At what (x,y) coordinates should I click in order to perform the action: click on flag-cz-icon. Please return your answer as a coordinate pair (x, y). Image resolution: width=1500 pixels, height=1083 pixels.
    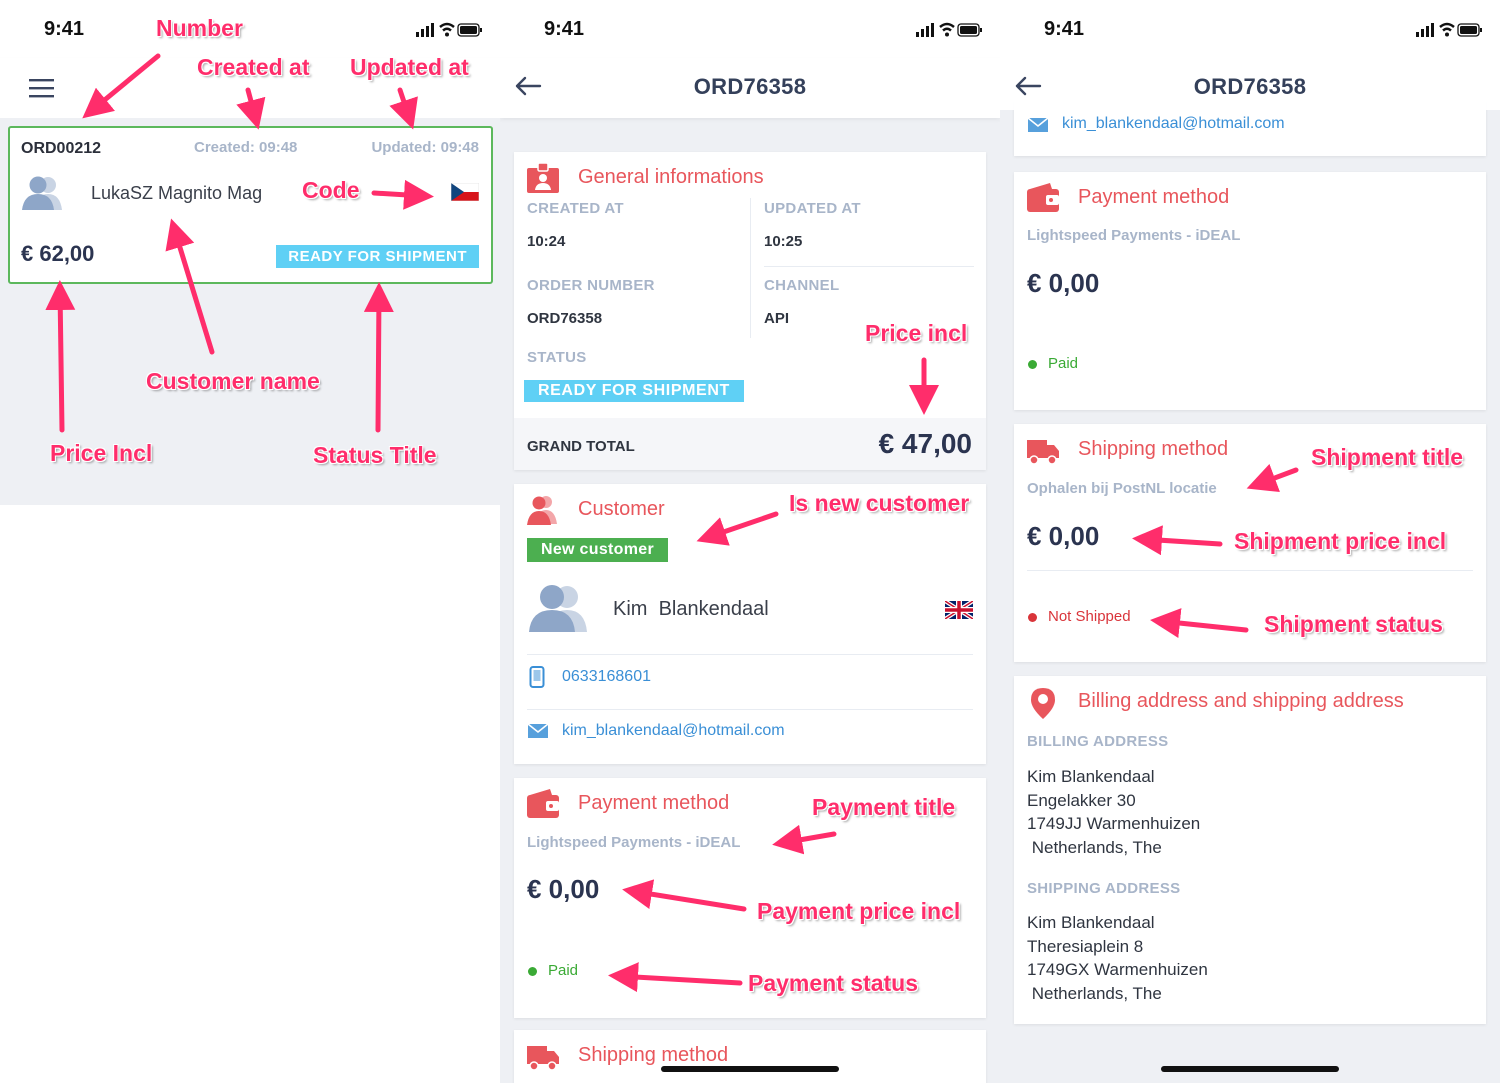
    Looking at the image, I should click on (465, 192).